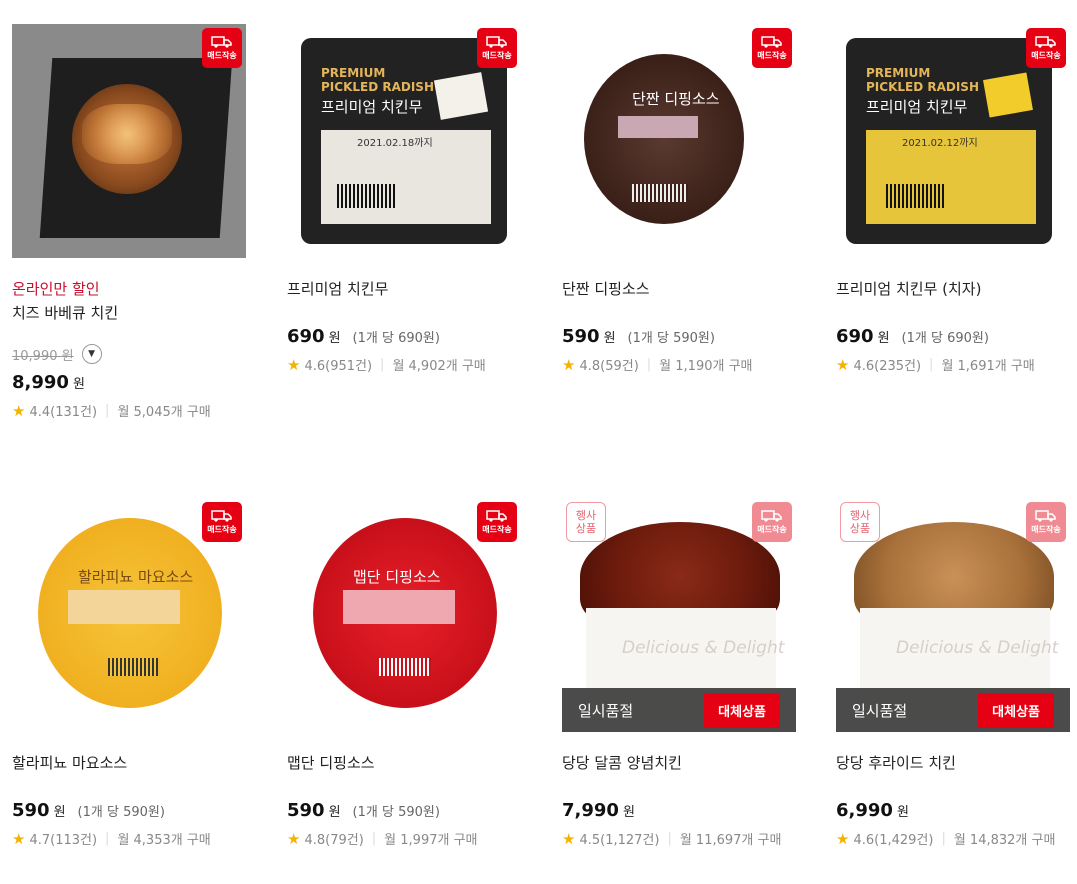 This screenshot has width=1077, height=884. What do you see at coordinates (439, 366) in the screenshot?
I see `monthly-purchases: 월 4,902개 구매` at bounding box center [439, 366].